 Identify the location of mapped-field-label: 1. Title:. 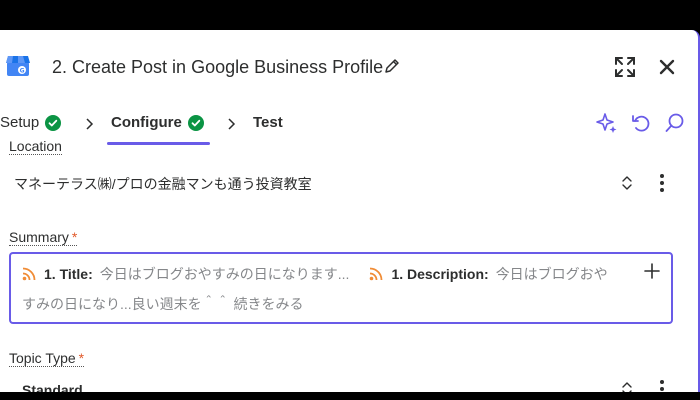
(68, 274).